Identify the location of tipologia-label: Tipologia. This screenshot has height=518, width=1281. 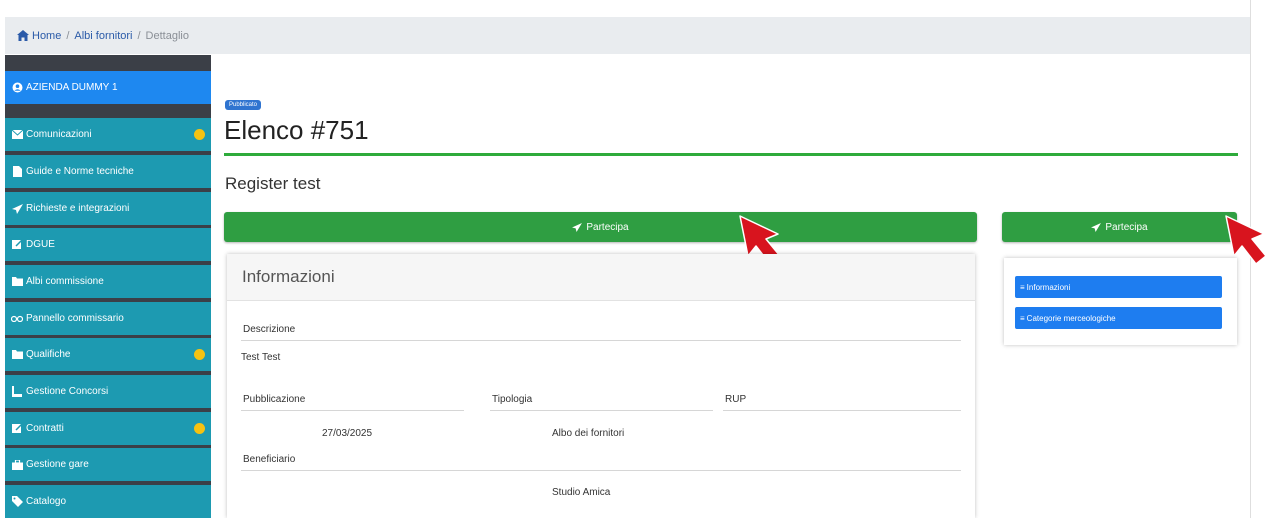
(512, 399).